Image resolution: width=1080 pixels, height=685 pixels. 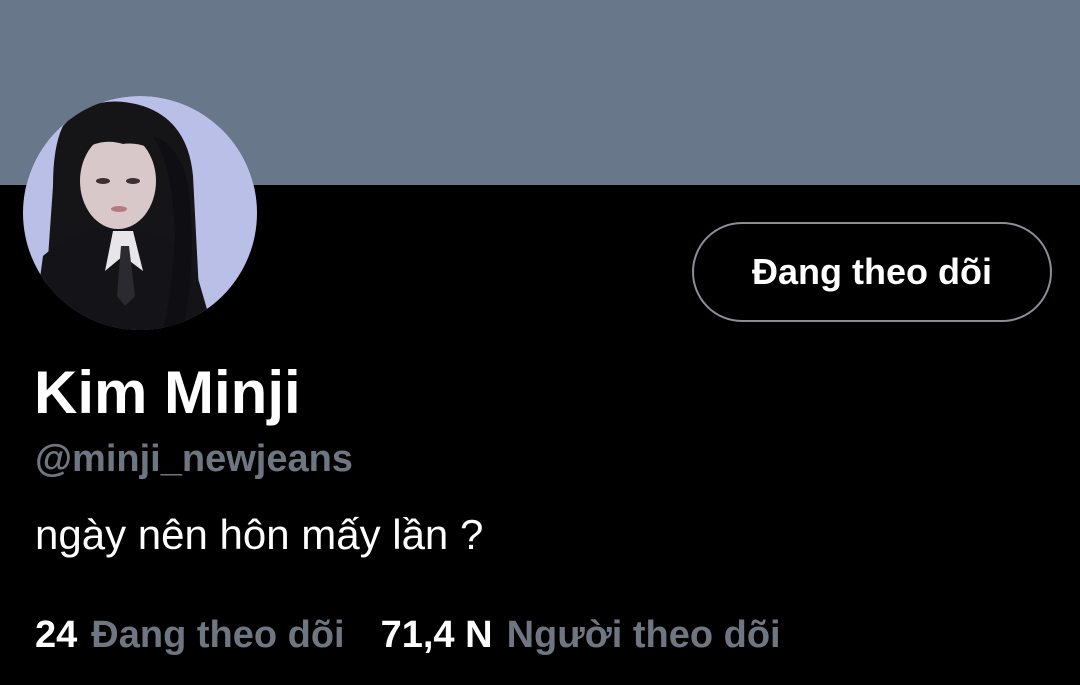 I want to click on profile-bio: ngày nên hôn mấy lần ?, so click(x=259, y=534).